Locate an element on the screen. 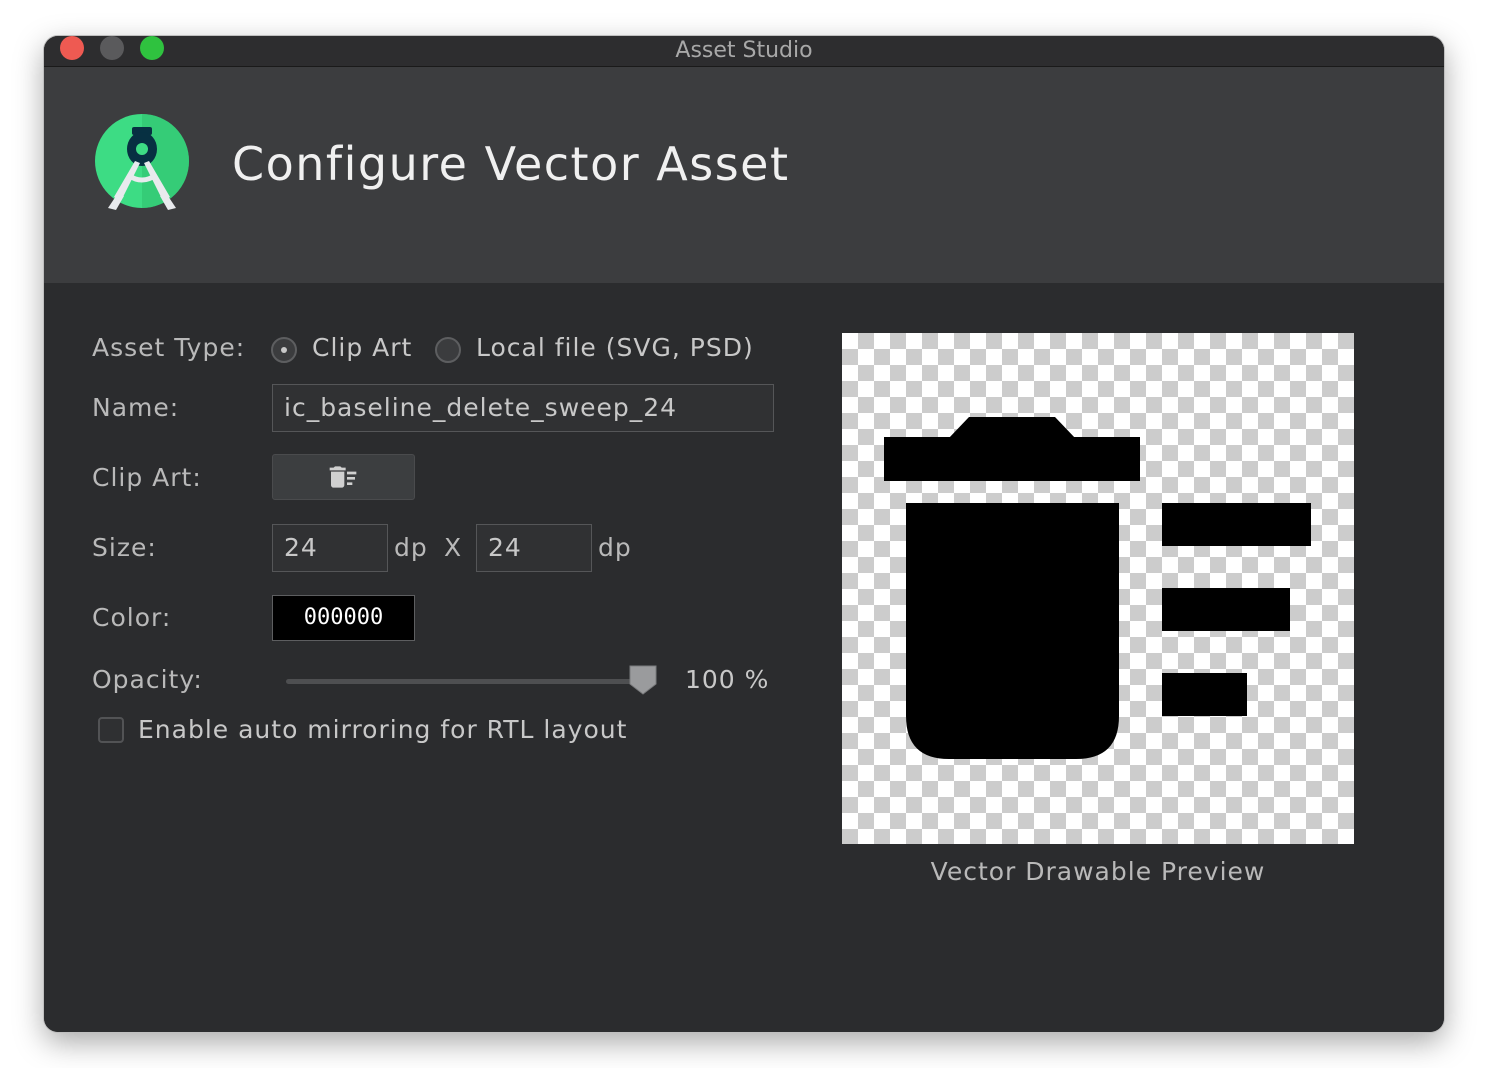 This screenshot has width=1494, height=1068. size-label: Size: is located at coordinates (124, 547).